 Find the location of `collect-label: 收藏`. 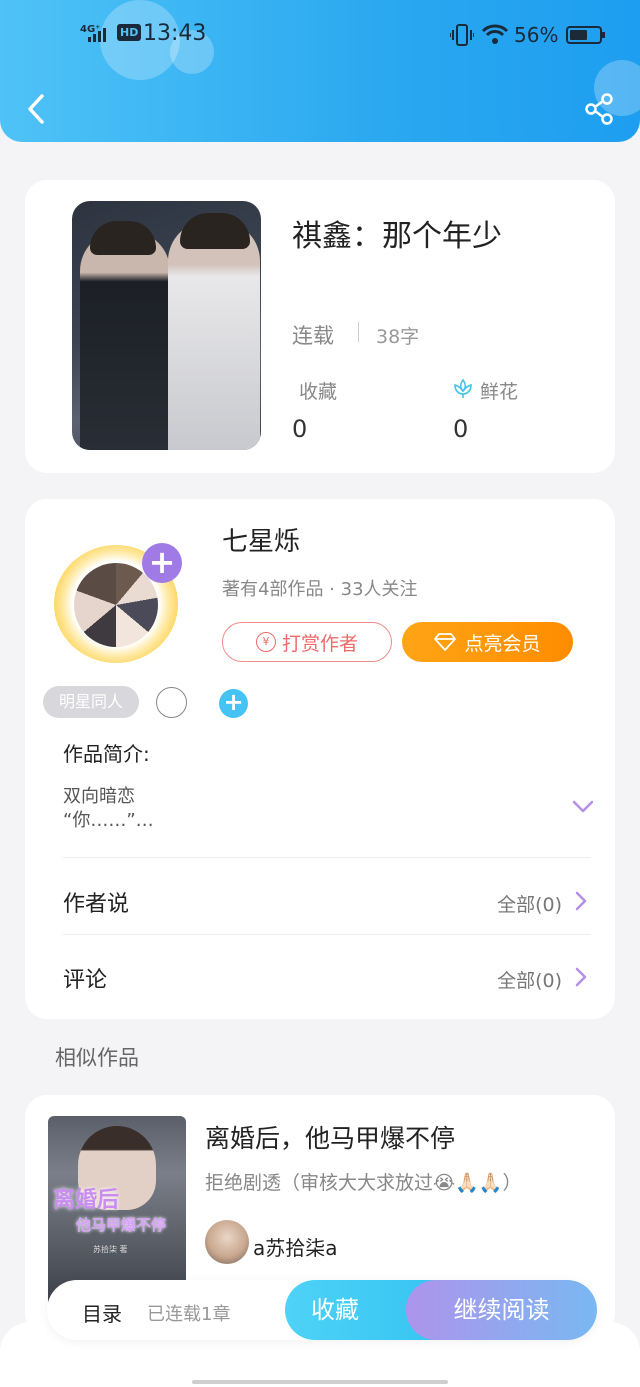

collect-label: 收藏 is located at coordinates (318, 392).